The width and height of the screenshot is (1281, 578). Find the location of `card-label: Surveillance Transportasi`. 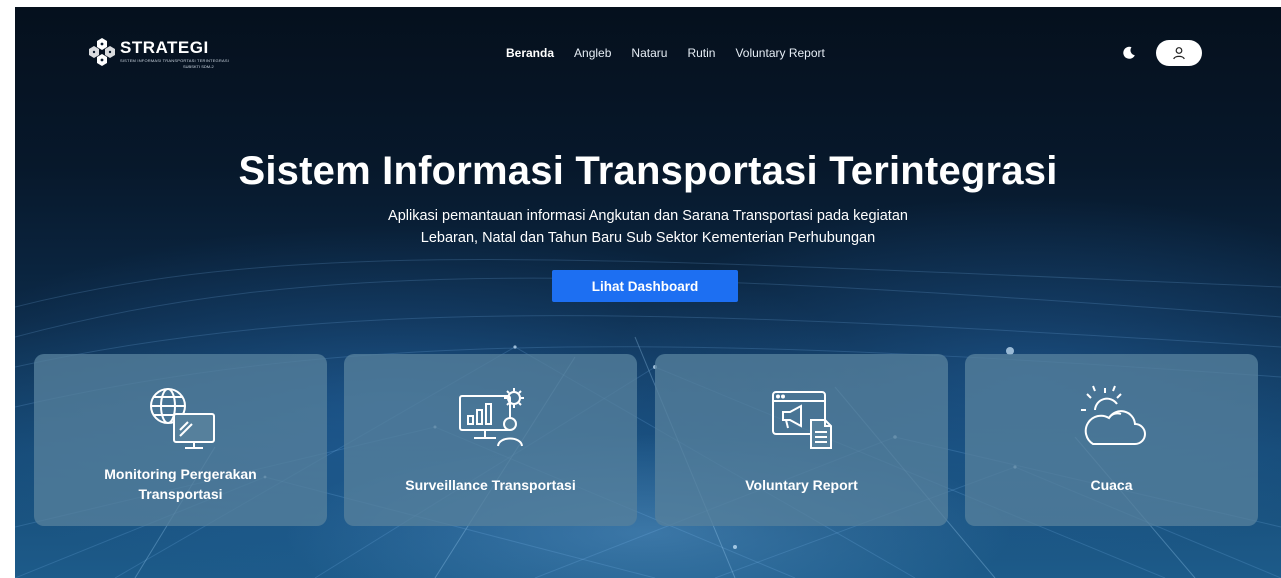

card-label: Surveillance Transportasi is located at coordinates (490, 485).